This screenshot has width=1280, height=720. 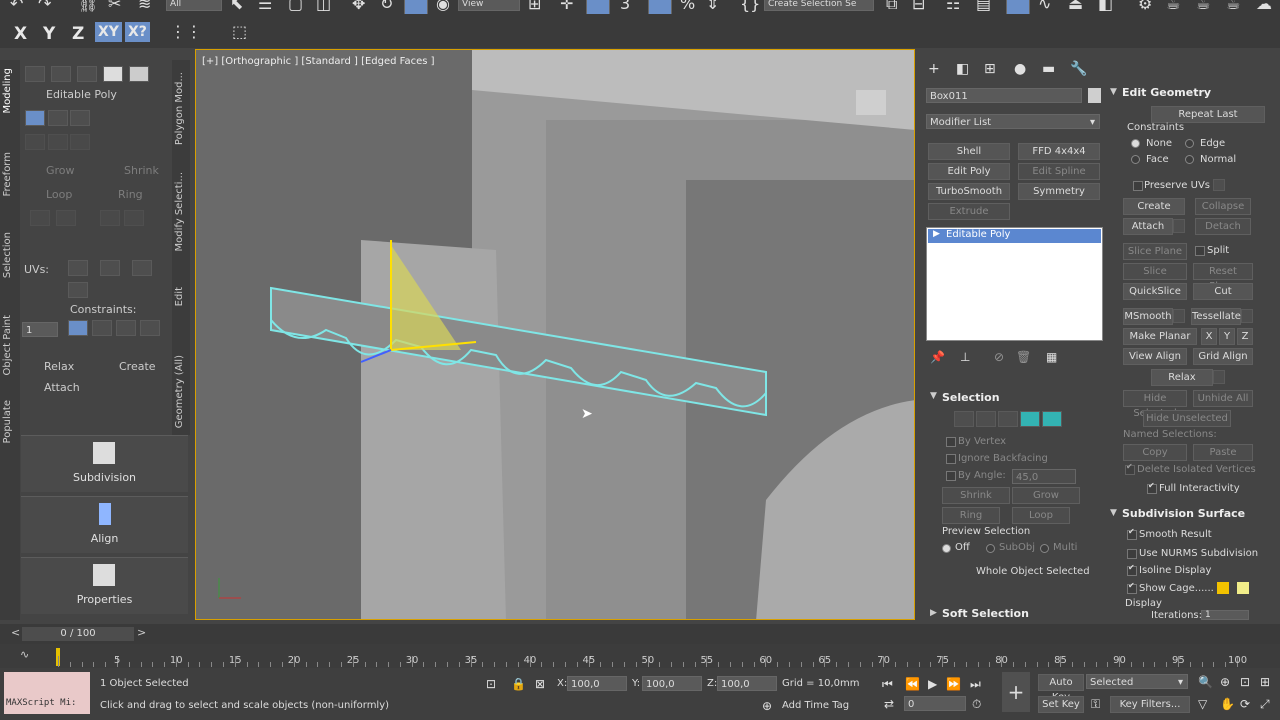 I want to click on align-icon: ⊟, so click(x=918, y=6).